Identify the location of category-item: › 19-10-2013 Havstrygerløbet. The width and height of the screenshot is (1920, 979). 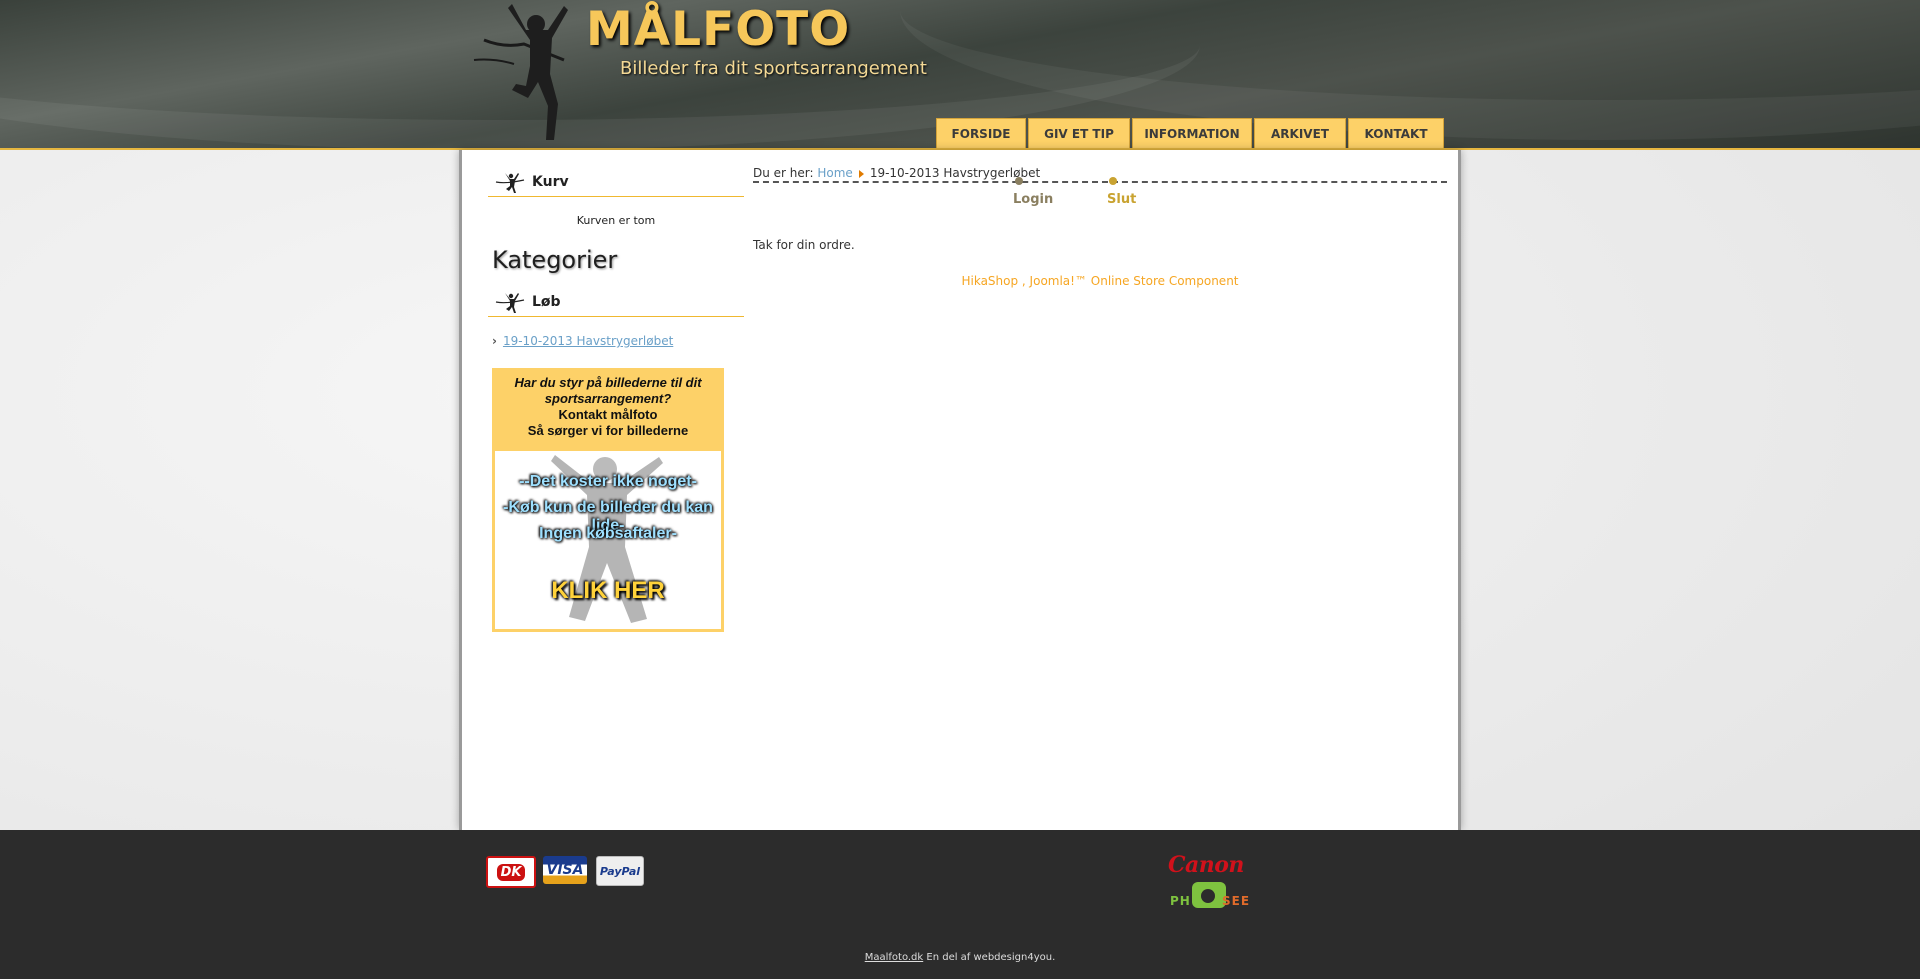
(582, 341).